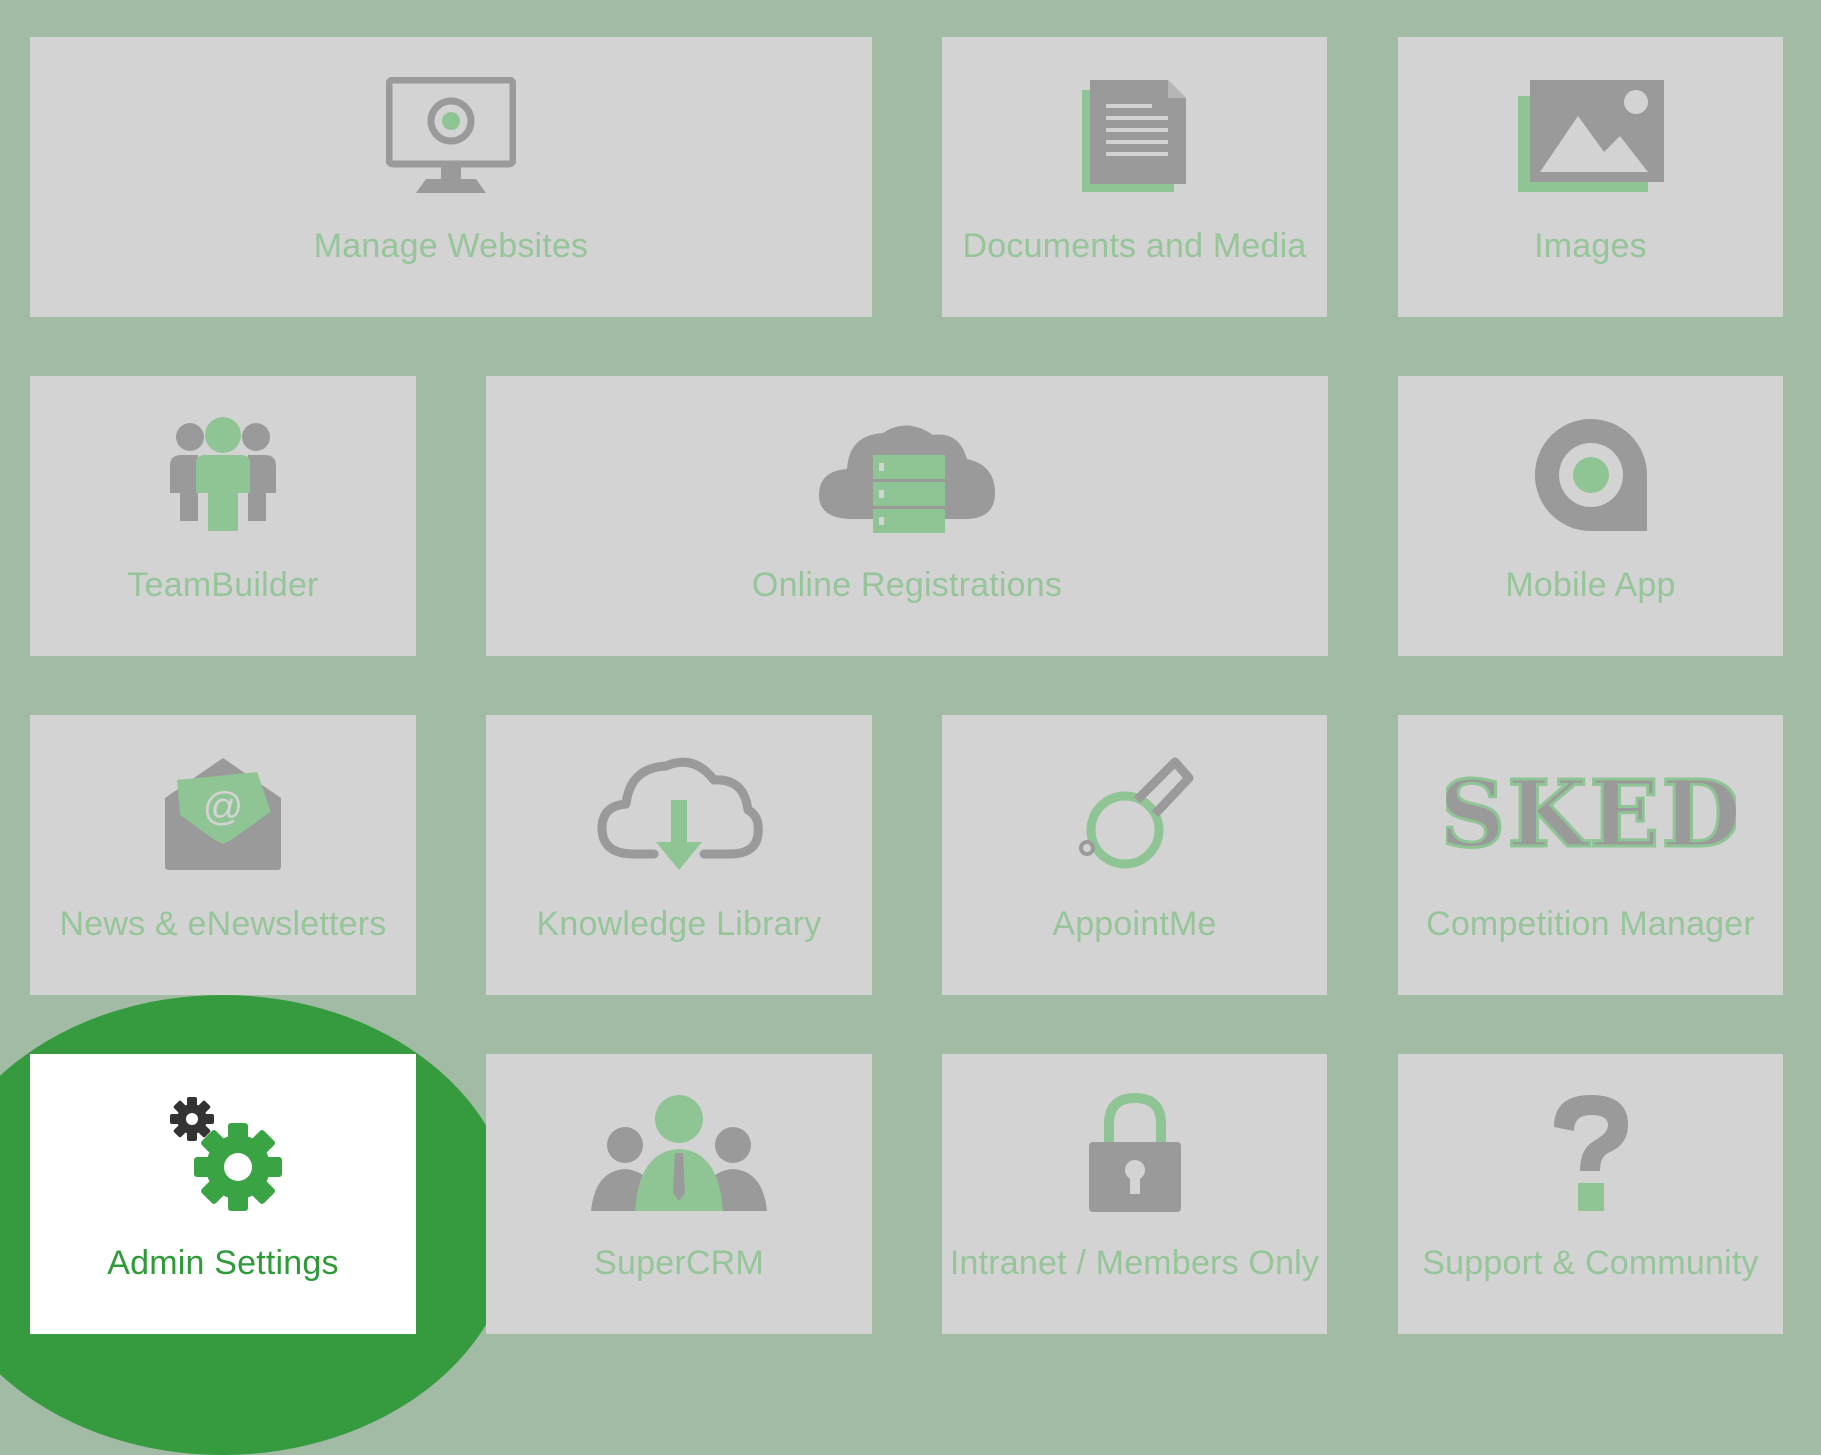 Image resolution: width=1821 pixels, height=1455 pixels. I want to click on tile-label: Competition Manager, so click(1590, 924).